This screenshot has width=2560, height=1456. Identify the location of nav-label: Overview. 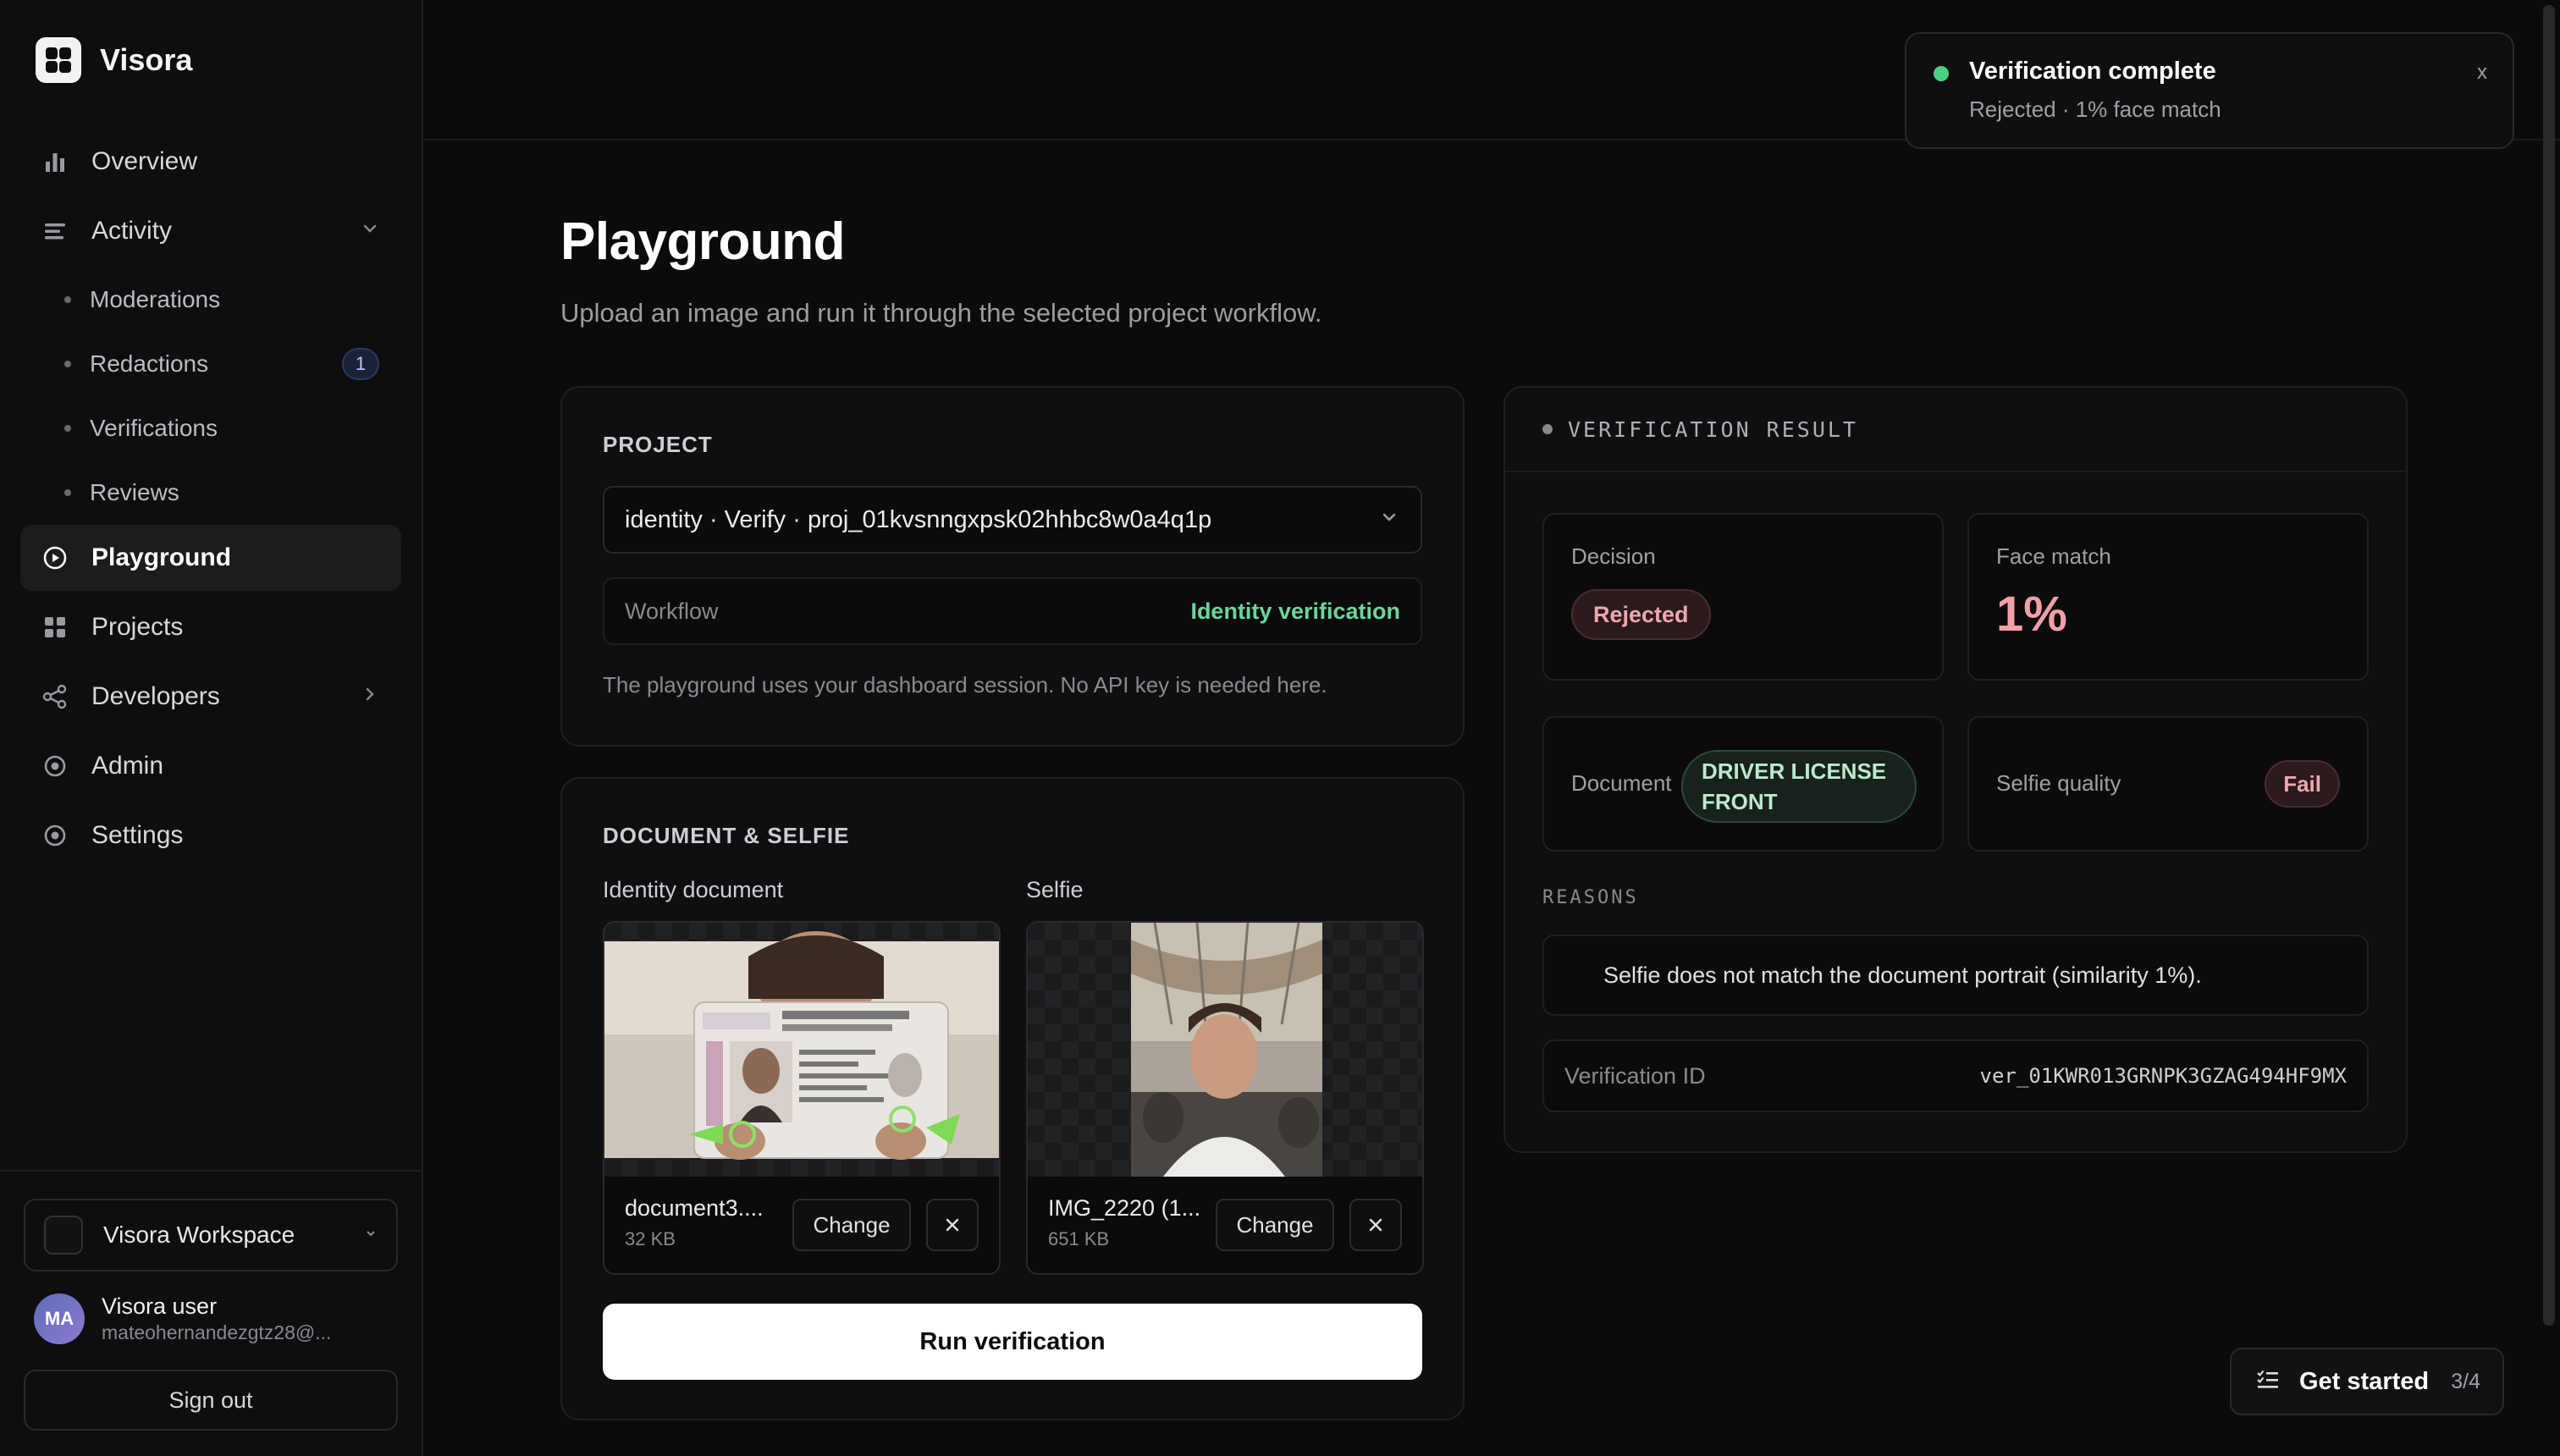
(144, 161).